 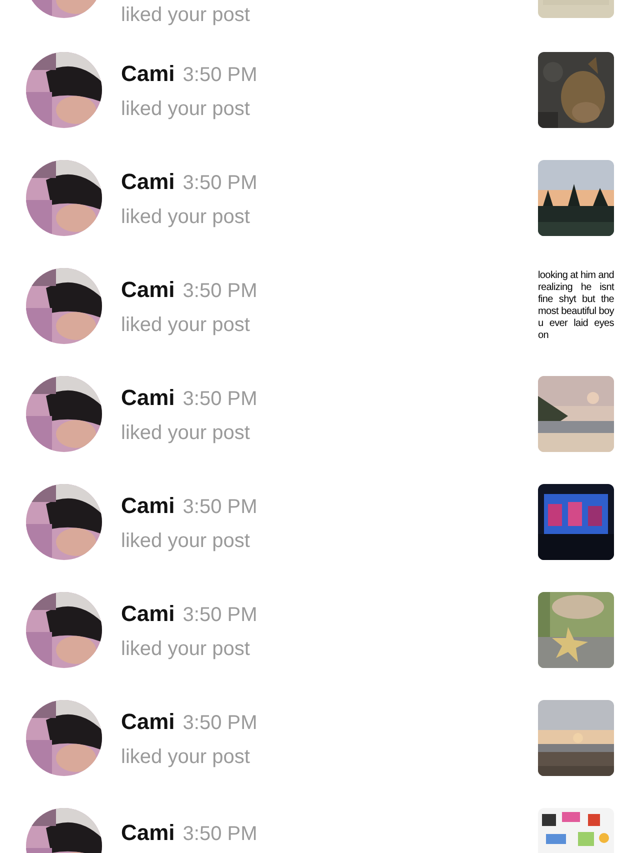 What do you see at coordinates (576, 306) in the screenshot?
I see `post-caption: looking at him and realizing he isnt fine shyt but the most beautiful boy u ever laid eyes on` at bounding box center [576, 306].